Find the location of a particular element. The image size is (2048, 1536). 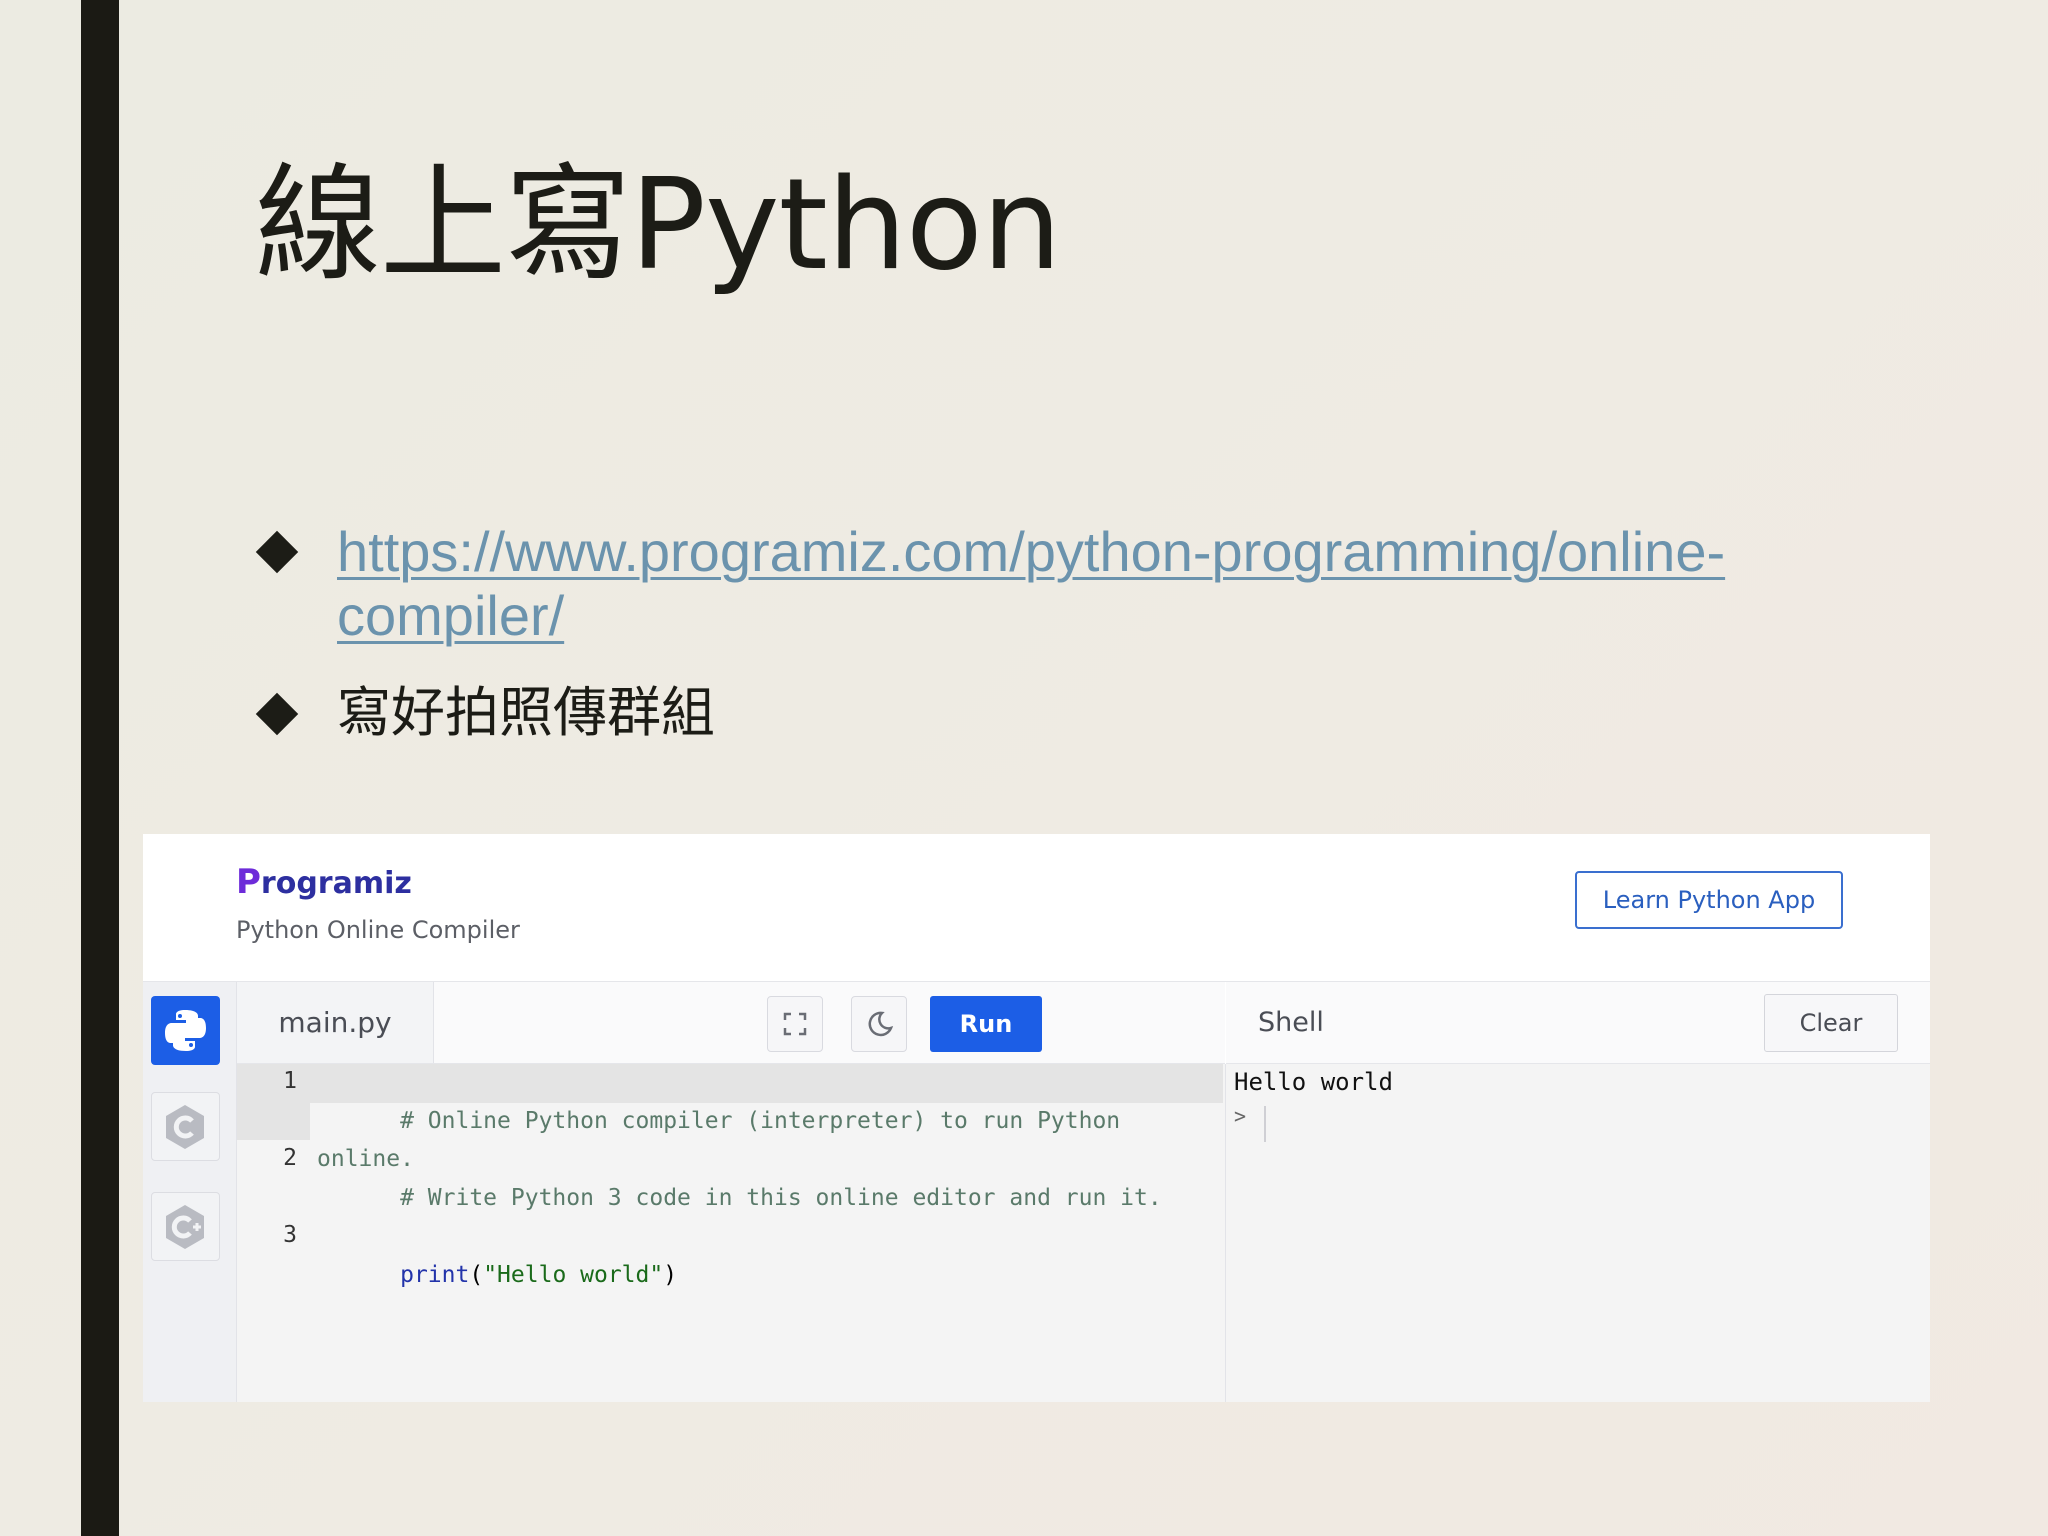

c-language-button is located at coordinates (185, 1126).